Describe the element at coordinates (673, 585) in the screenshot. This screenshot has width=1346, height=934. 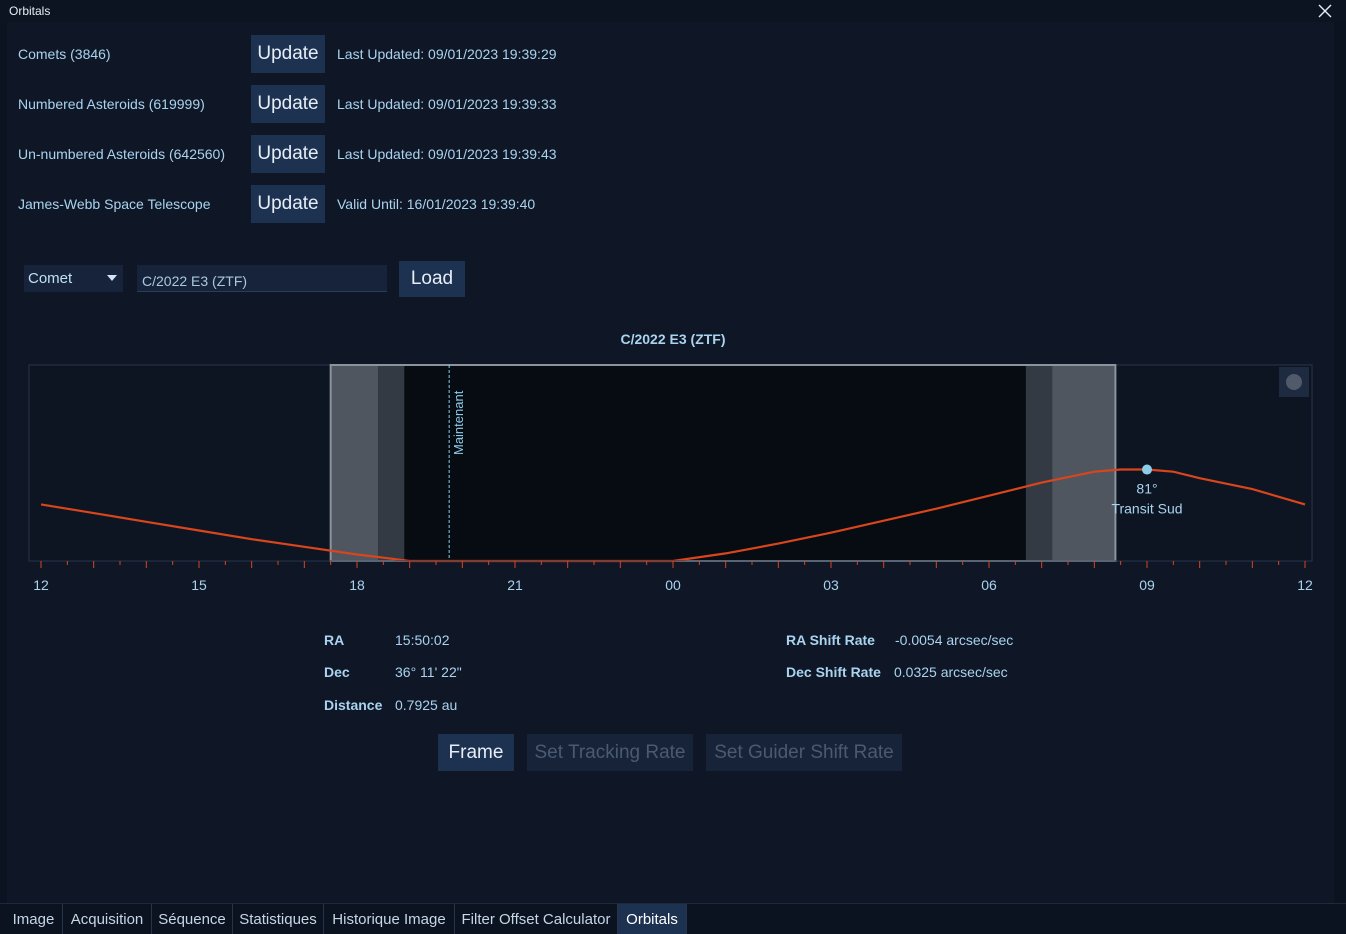
I see `x-tick-label: 00` at that location.